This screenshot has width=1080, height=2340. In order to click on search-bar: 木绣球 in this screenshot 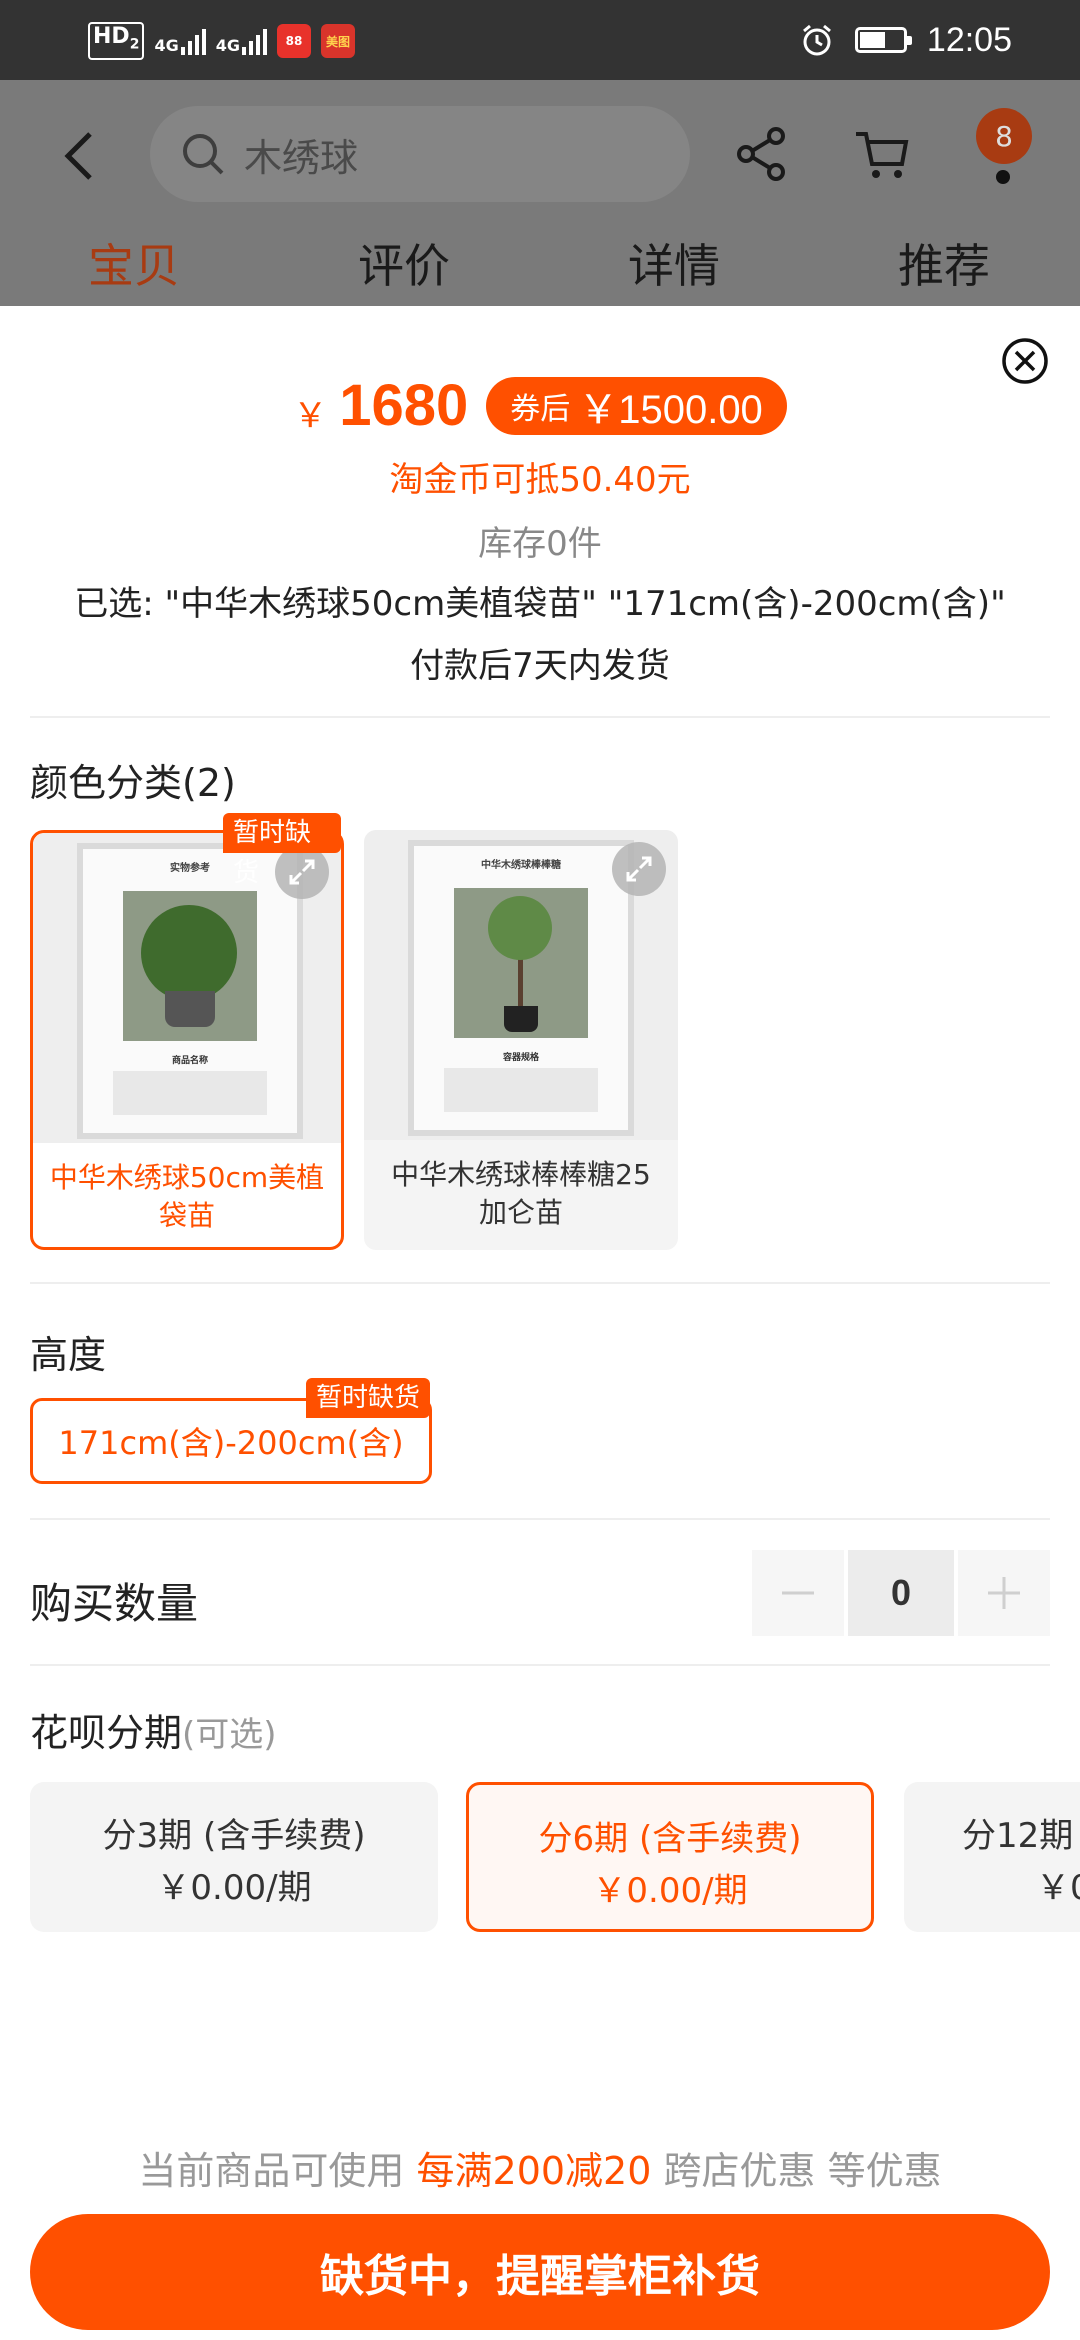, I will do `click(420, 154)`.